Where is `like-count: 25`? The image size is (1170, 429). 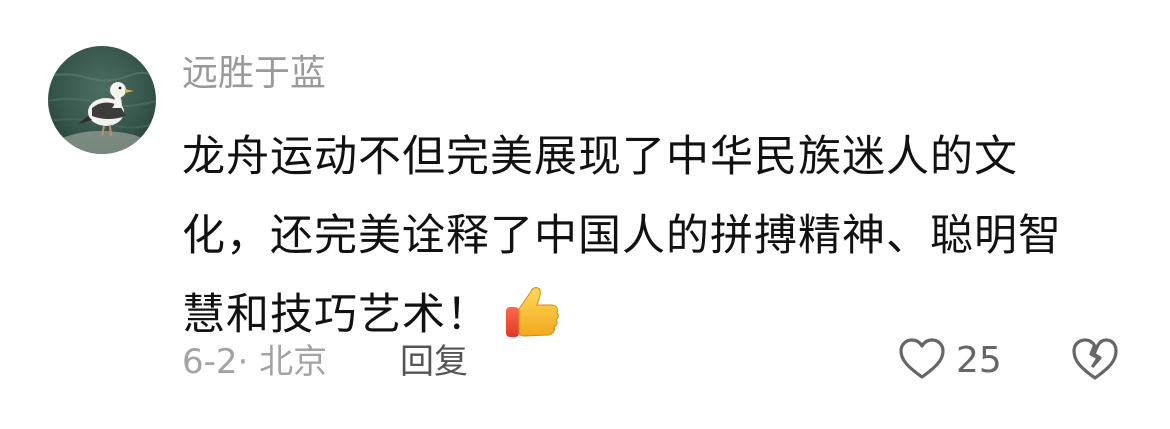
like-count: 25 is located at coordinates (979, 360).